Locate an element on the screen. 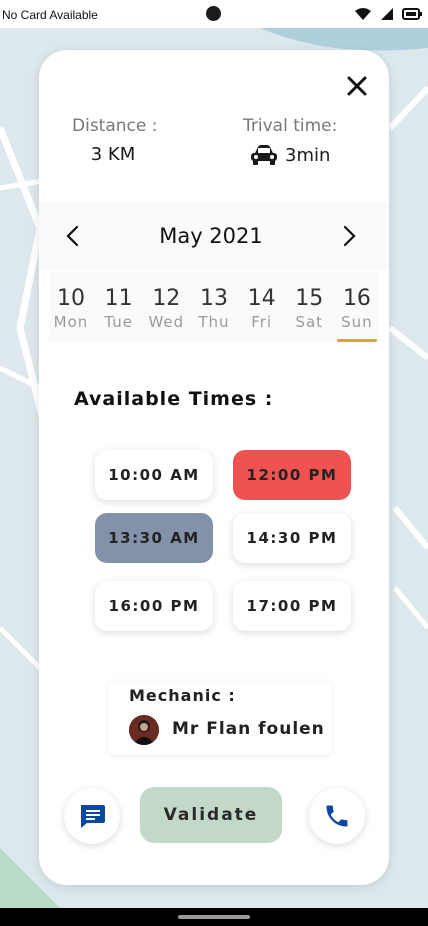 This screenshot has width=428, height=926. day-number: 13 is located at coordinates (213, 298).